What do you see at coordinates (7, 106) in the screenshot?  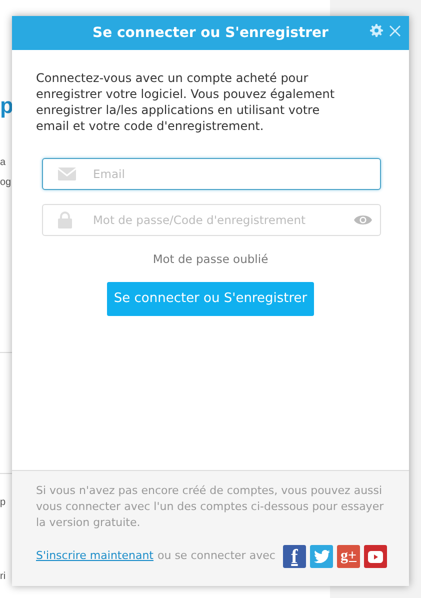 I see `heading-fragment: p` at bounding box center [7, 106].